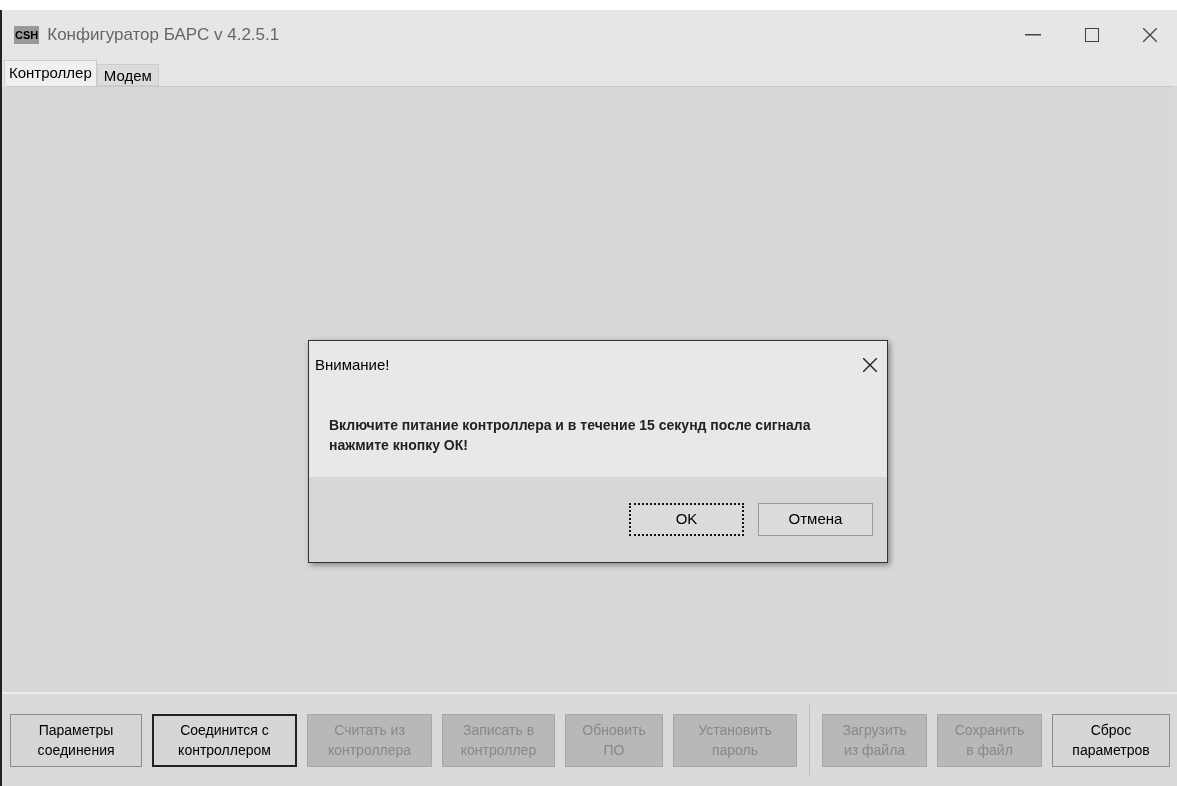 This screenshot has width=1177, height=786. Describe the element at coordinates (224, 740) in the screenshot. I see `toolbar-button: Соединится с контроллером` at that location.